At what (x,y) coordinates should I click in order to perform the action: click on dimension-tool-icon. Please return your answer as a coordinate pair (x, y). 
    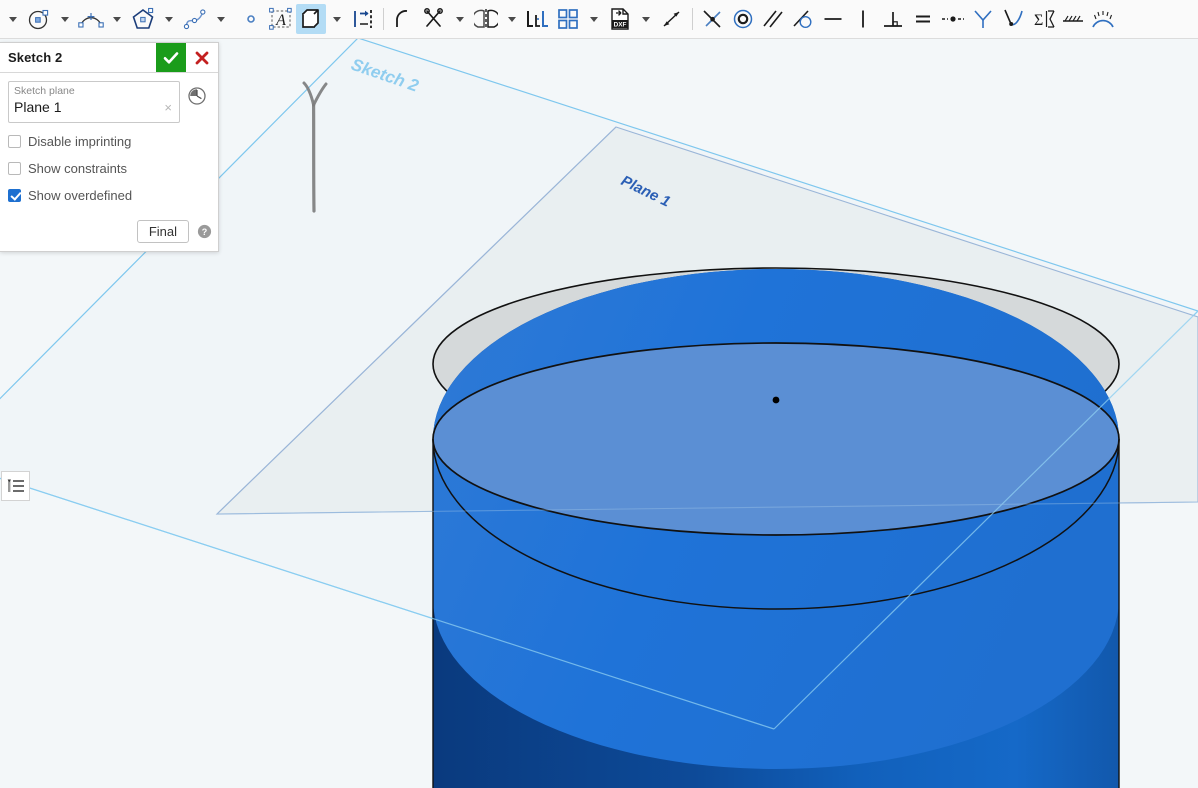
    Looking at the image, I should click on (672, 19).